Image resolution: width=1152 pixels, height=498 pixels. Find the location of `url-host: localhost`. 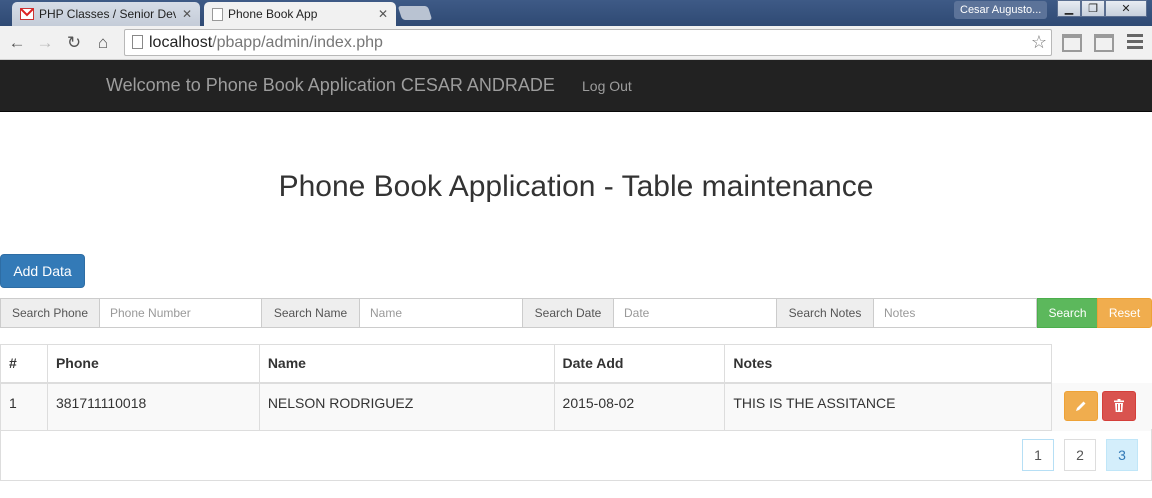

url-host: localhost is located at coordinates (181, 42).